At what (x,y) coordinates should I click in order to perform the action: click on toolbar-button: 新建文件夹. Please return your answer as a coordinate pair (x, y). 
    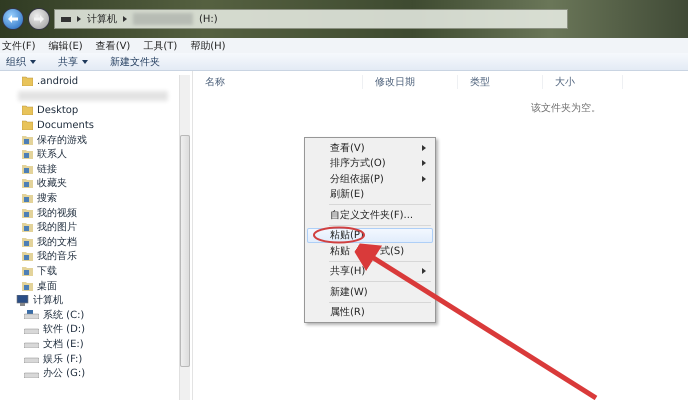
    Looking at the image, I should click on (135, 61).